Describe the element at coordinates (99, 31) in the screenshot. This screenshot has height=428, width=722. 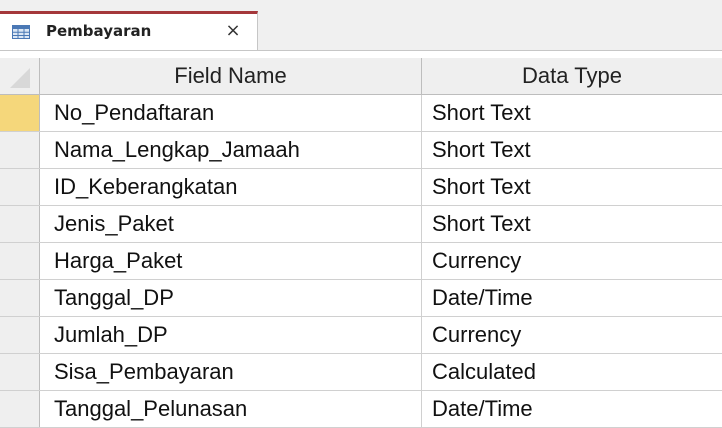
I see `tab-label: Pembayaran` at that location.